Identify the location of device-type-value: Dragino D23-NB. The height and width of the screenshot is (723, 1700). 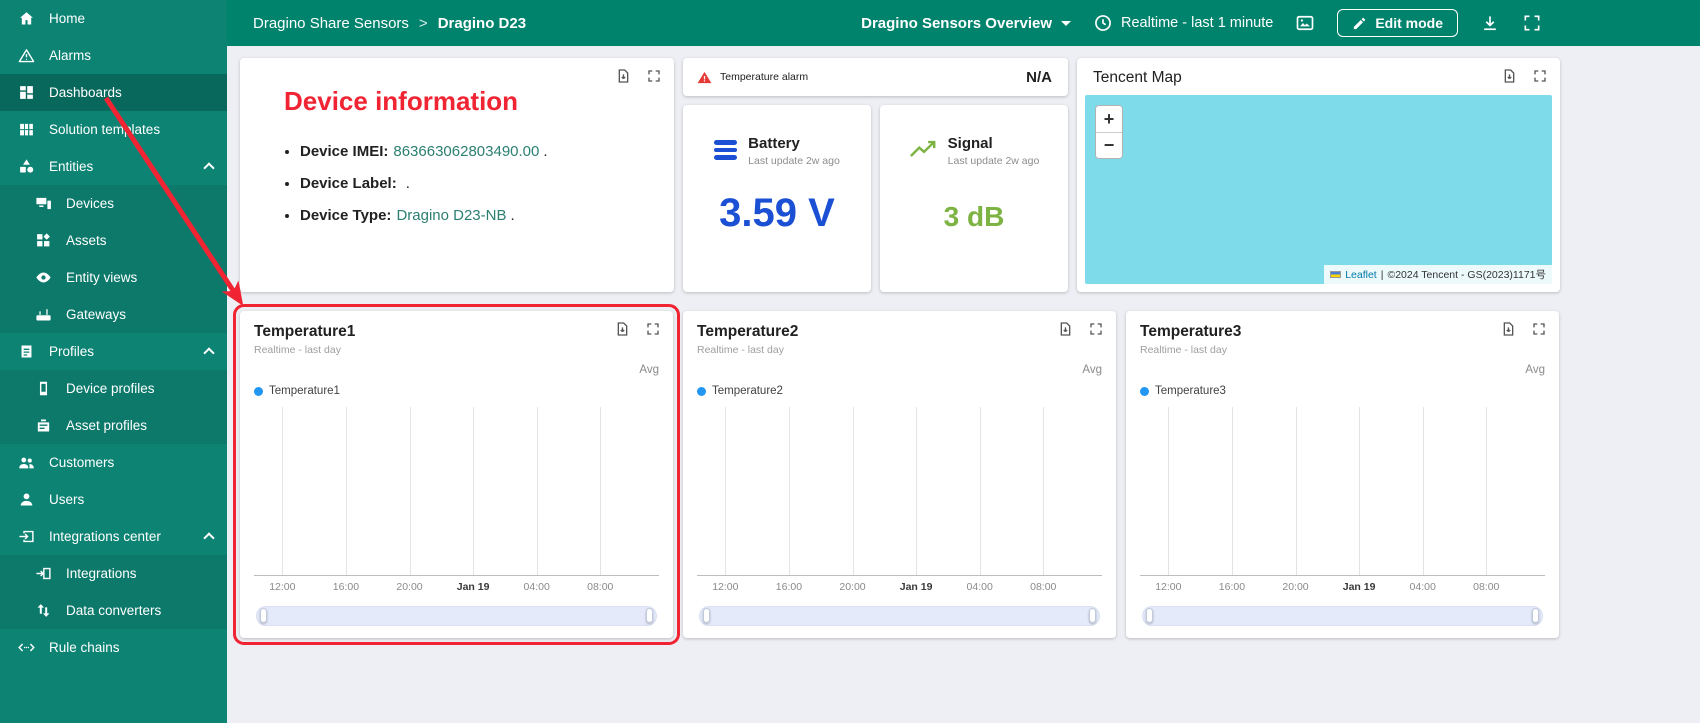
(451, 215).